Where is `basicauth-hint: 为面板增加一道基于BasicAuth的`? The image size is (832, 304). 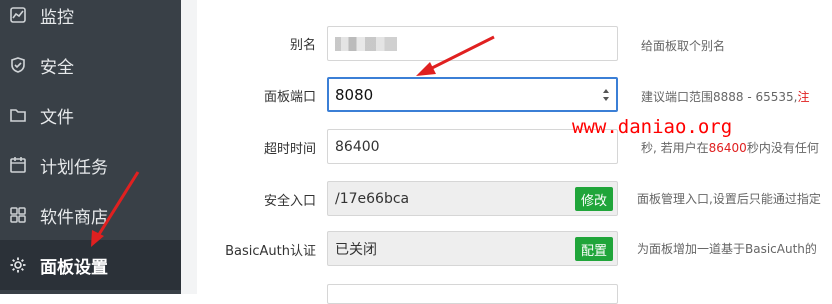
basicauth-hint: 为面板增加一道基于BasicAuth的 is located at coordinates (727, 249).